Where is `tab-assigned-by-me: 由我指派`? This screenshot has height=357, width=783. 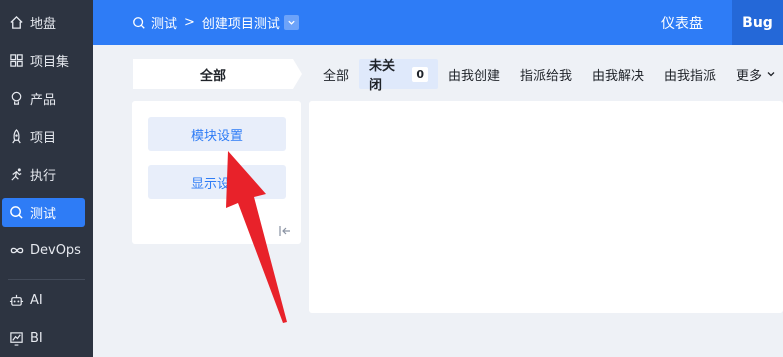
tab-assigned-by-me: 由我指派 is located at coordinates (690, 74).